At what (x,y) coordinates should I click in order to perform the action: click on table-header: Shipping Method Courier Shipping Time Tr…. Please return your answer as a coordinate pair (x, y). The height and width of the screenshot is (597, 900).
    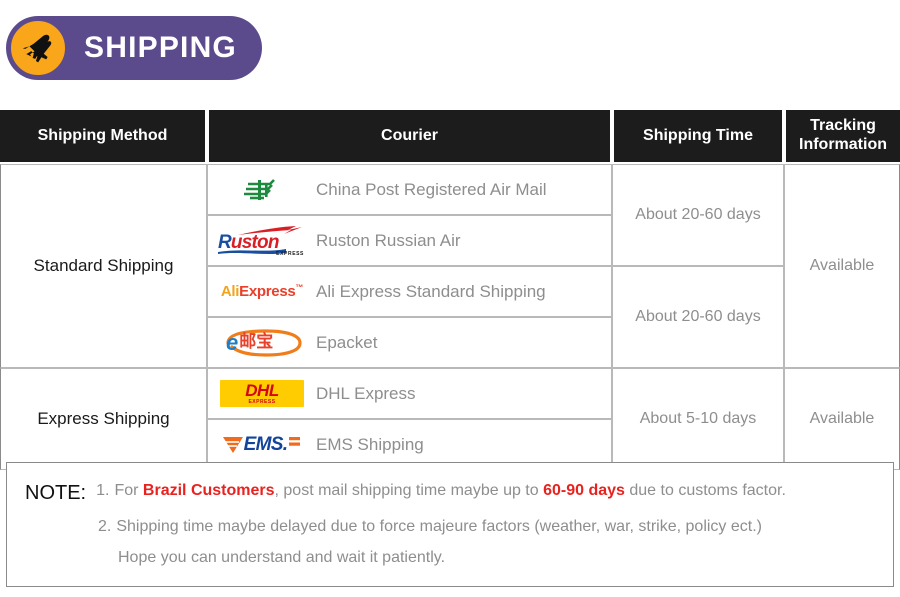
    Looking at the image, I should click on (450, 136).